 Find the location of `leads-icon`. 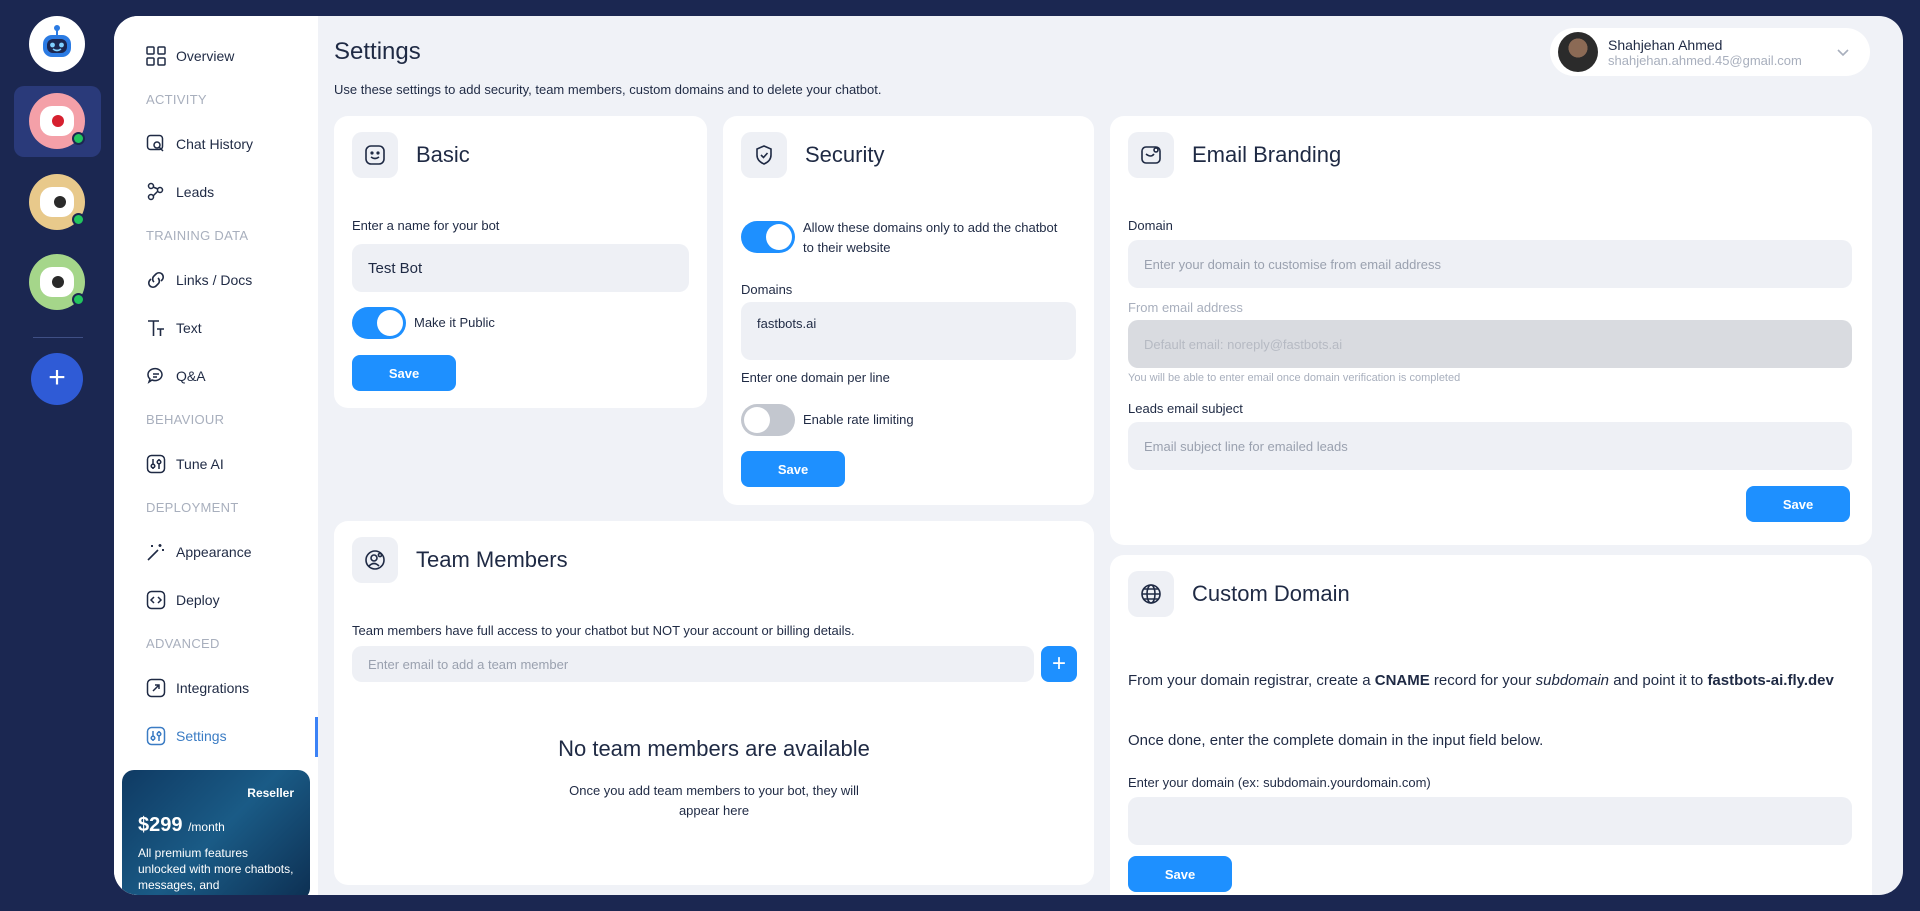

leads-icon is located at coordinates (156, 192).